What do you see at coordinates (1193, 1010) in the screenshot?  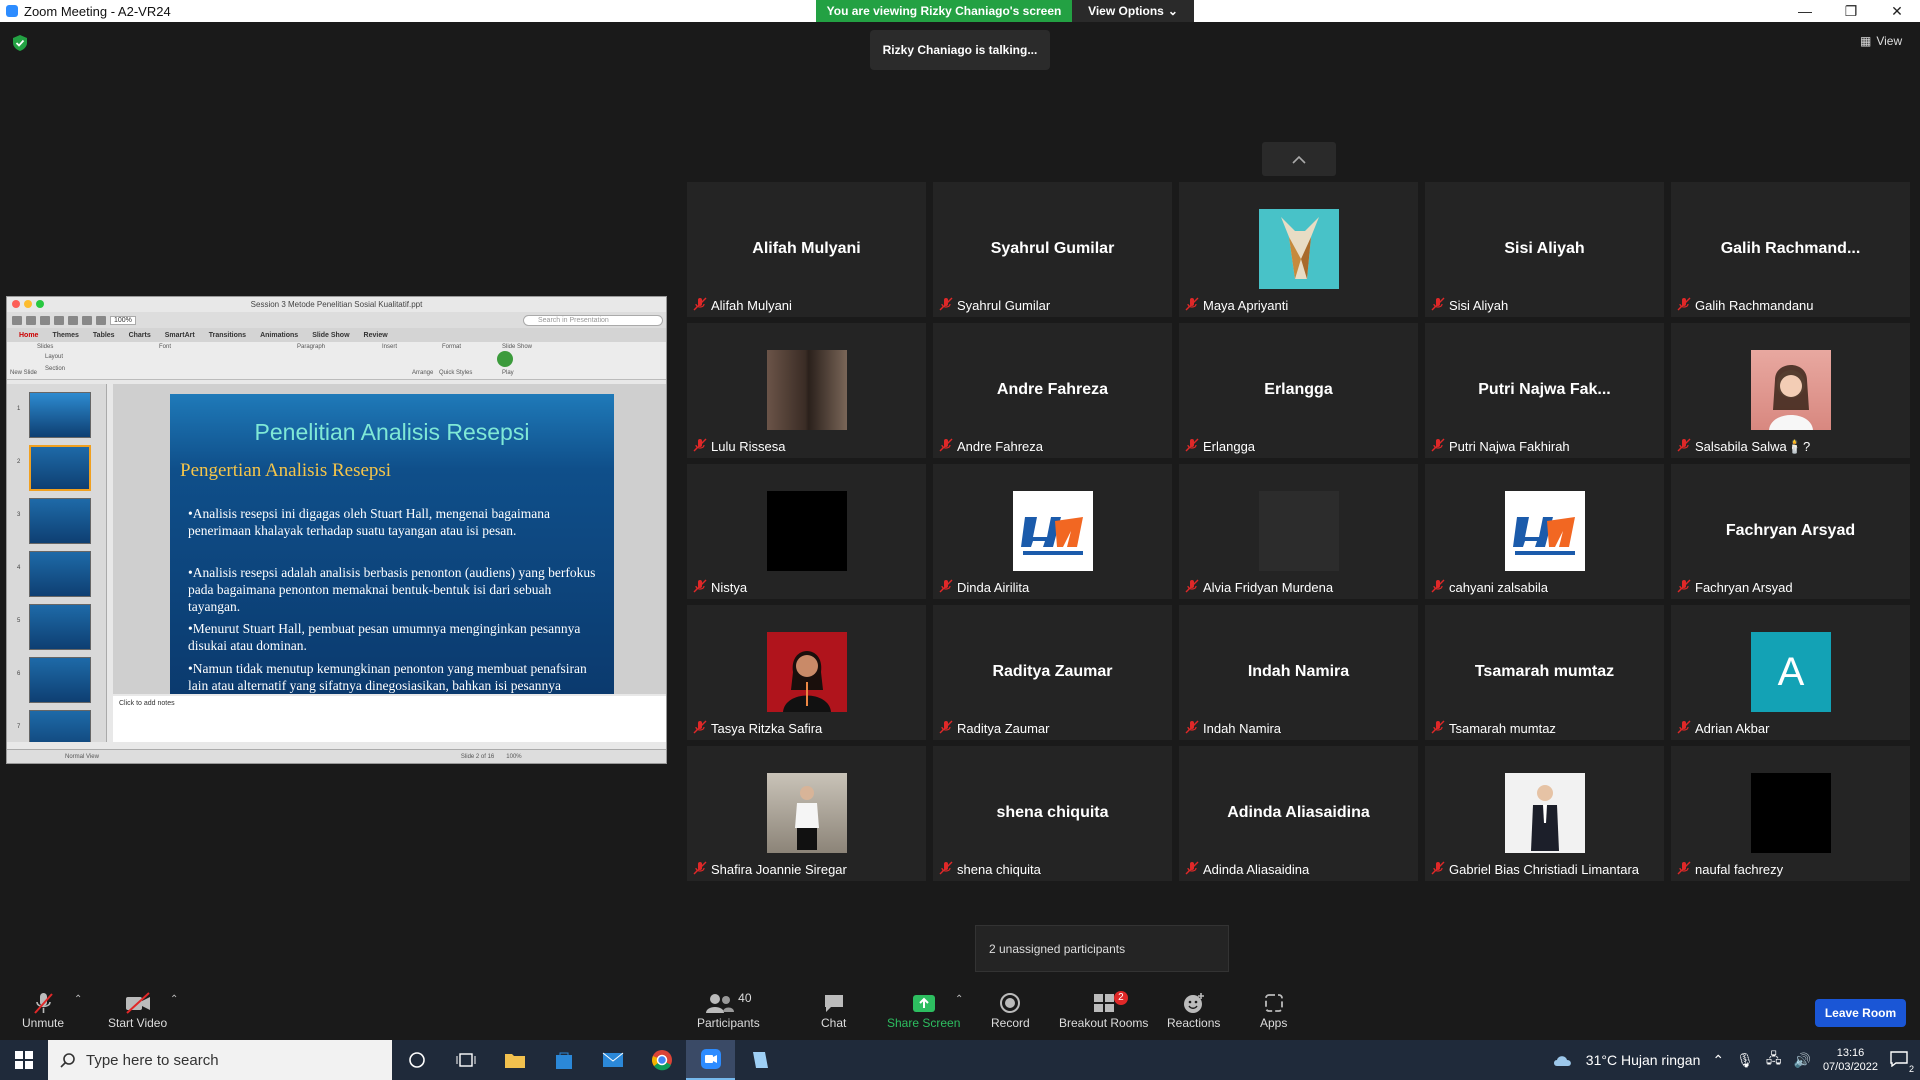 I see `reactions-button: Reactions` at bounding box center [1193, 1010].